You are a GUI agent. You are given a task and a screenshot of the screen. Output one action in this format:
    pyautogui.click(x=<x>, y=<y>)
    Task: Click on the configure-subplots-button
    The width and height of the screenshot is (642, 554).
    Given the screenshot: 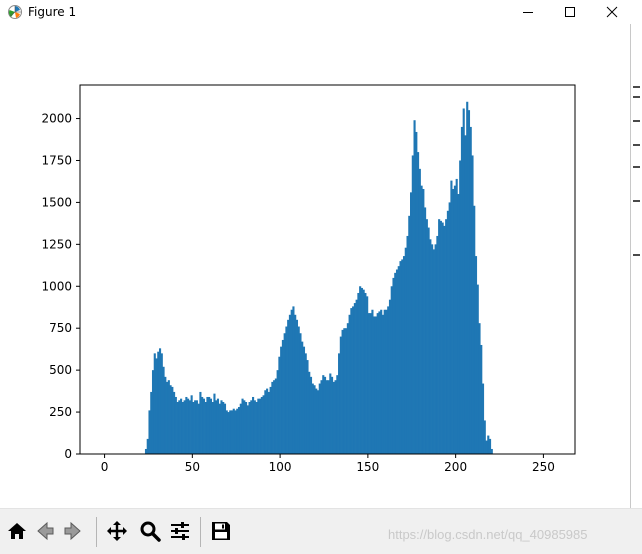 What is the action you would take?
    pyautogui.click(x=180, y=531)
    